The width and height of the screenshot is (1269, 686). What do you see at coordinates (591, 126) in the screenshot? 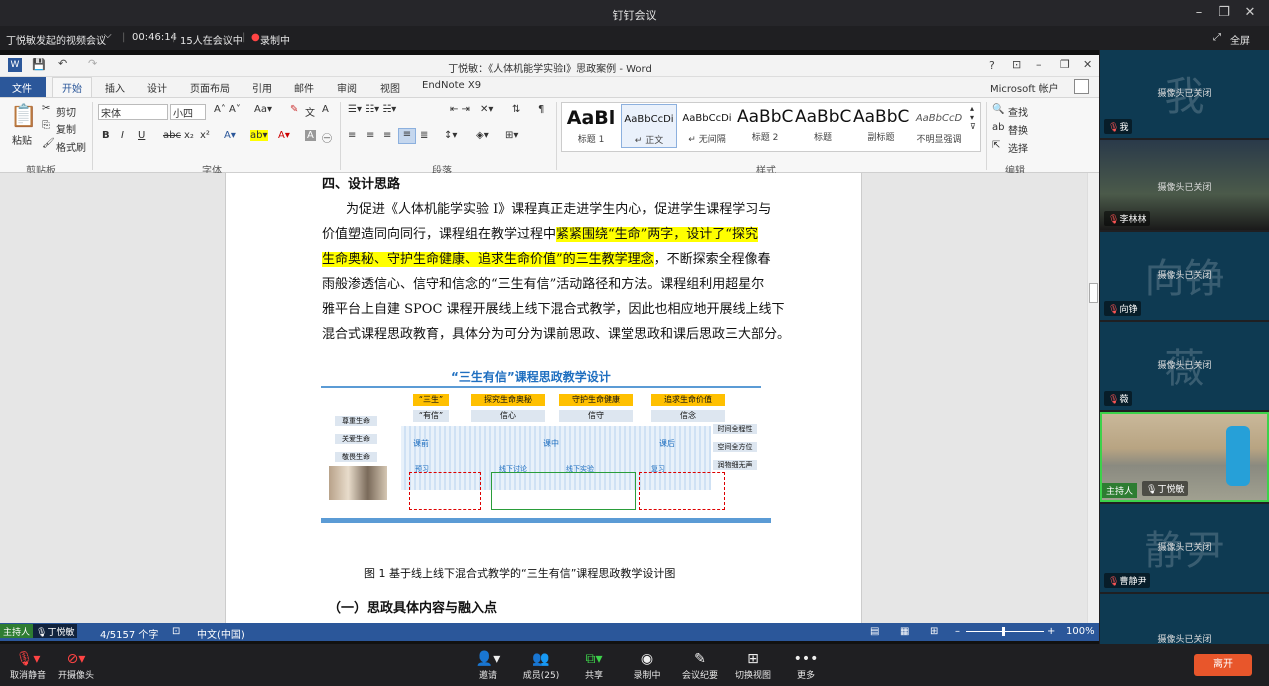
I see `style-heading1: AaBl 标题 1` at bounding box center [591, 126].